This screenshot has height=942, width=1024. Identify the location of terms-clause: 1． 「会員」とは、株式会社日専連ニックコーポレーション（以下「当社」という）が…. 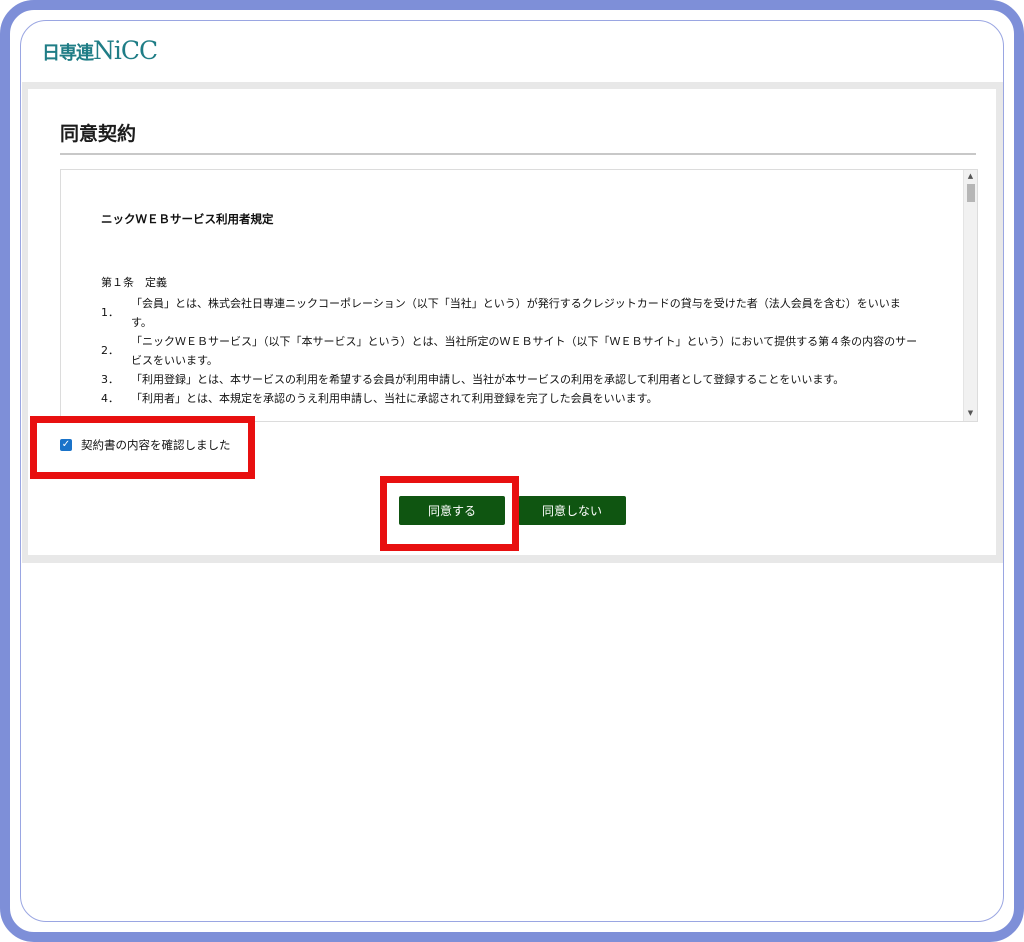
(511, 313).